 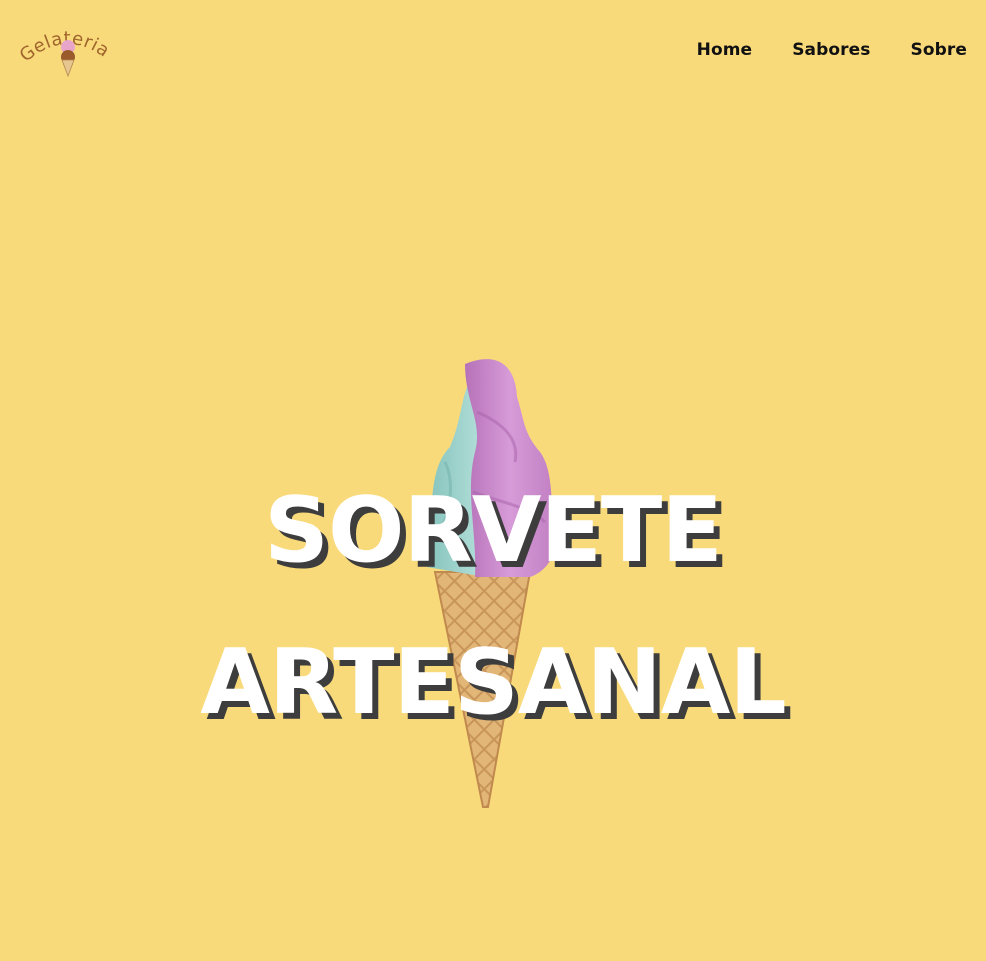 I want to click on nav-sabores-link: Sabores, so click(x=831, y=50).